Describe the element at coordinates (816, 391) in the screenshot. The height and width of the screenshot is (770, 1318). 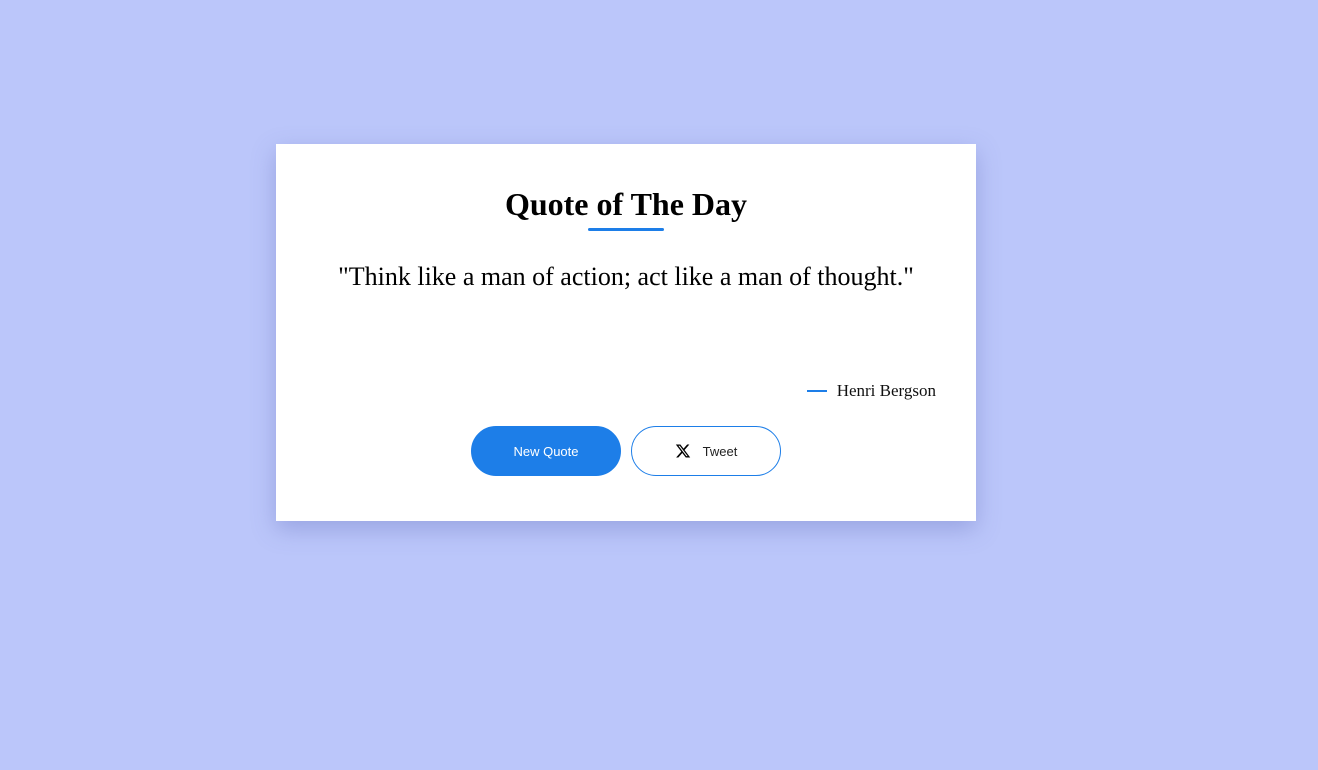
I see `author-dash` at that location.